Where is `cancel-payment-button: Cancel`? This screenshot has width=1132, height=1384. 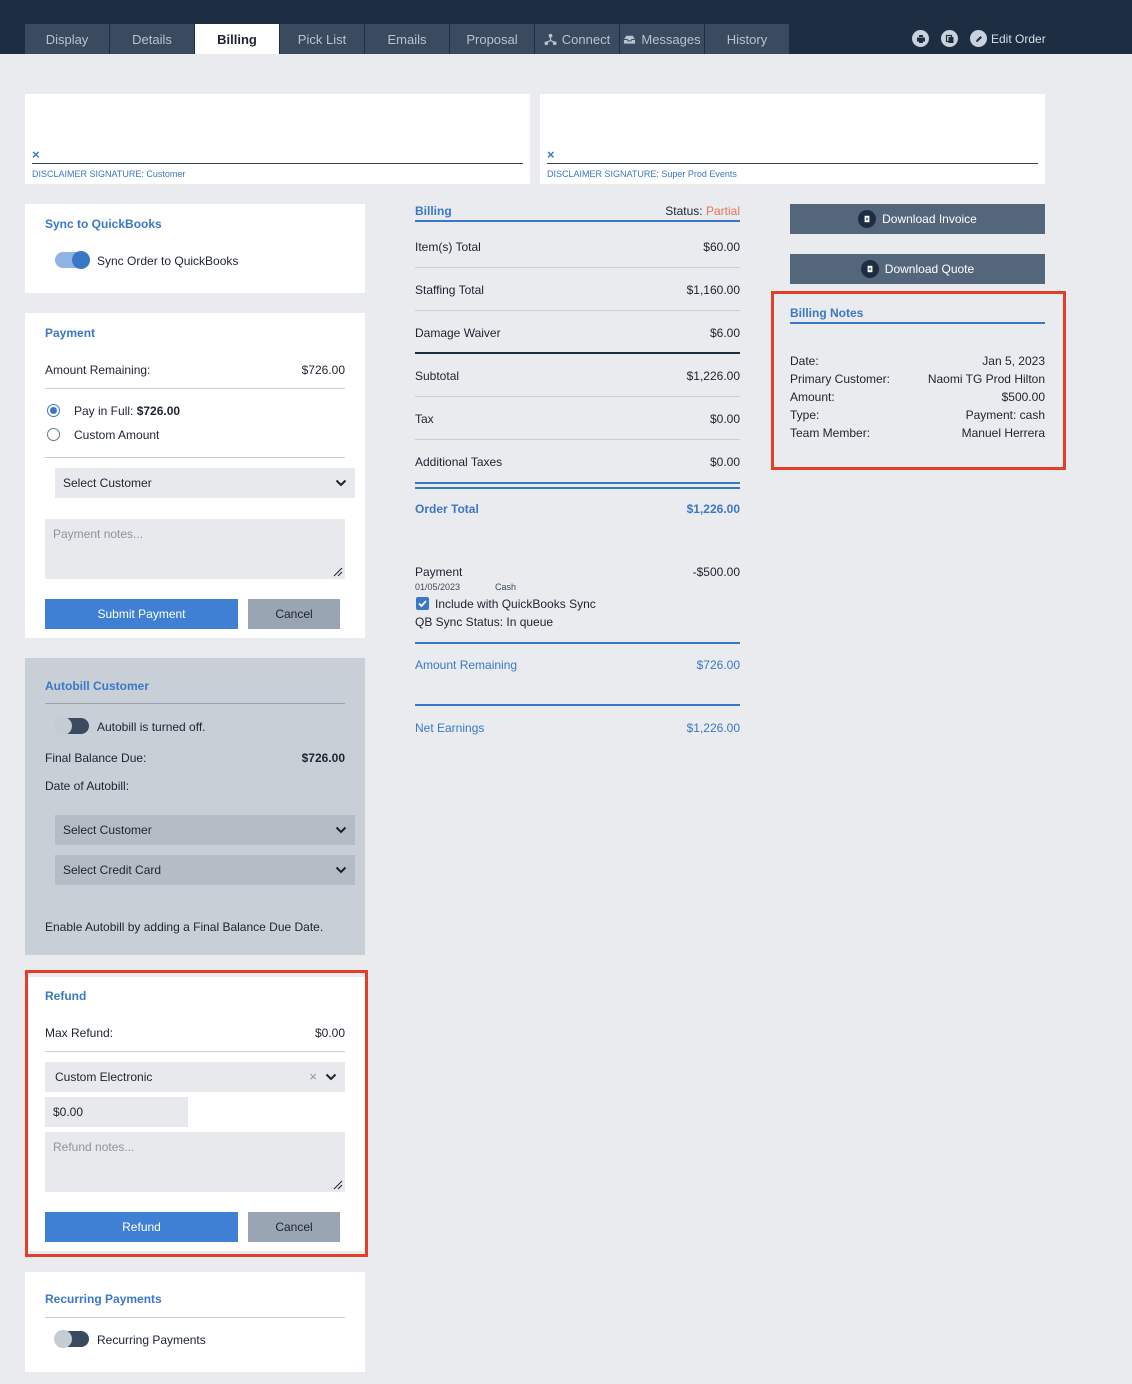 cancel-payment-button: Cancel is located at coordinates (294, 614).